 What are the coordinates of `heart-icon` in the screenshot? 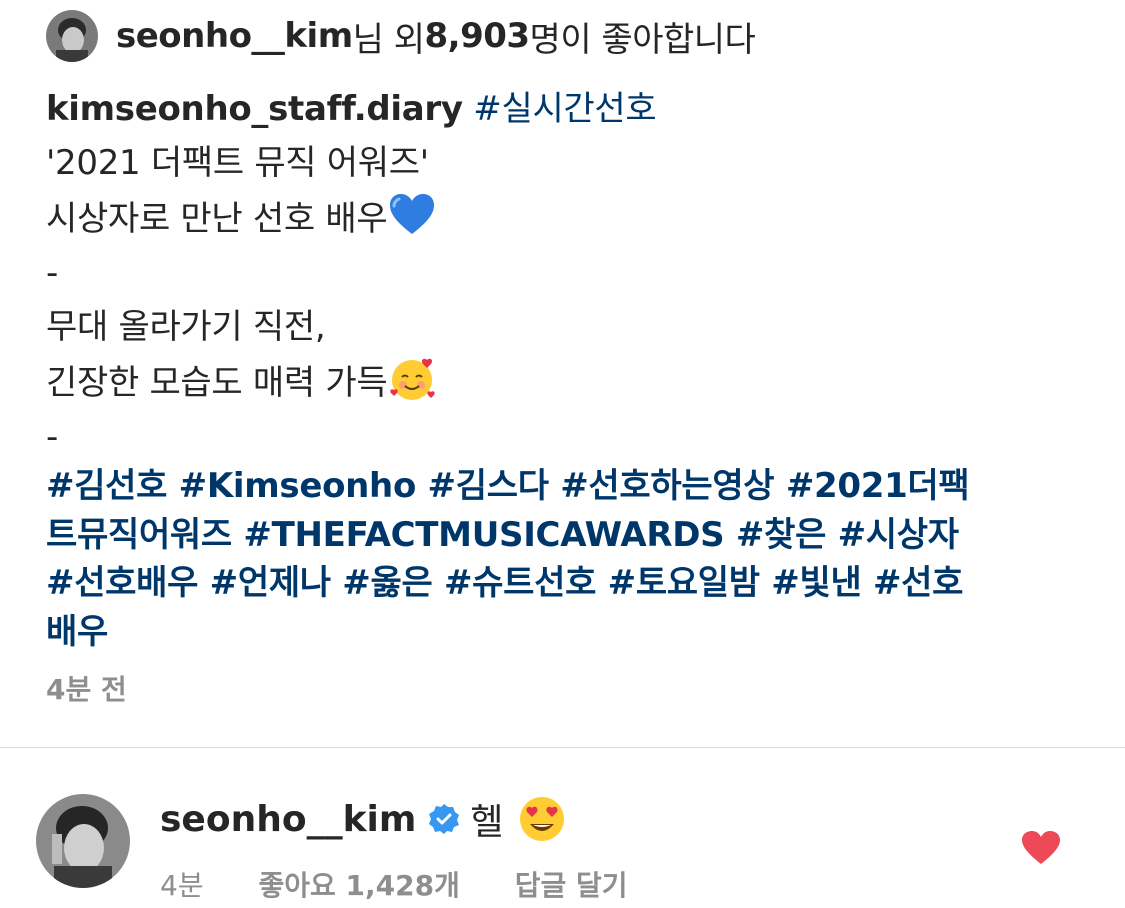 It's located at (1041, 848).